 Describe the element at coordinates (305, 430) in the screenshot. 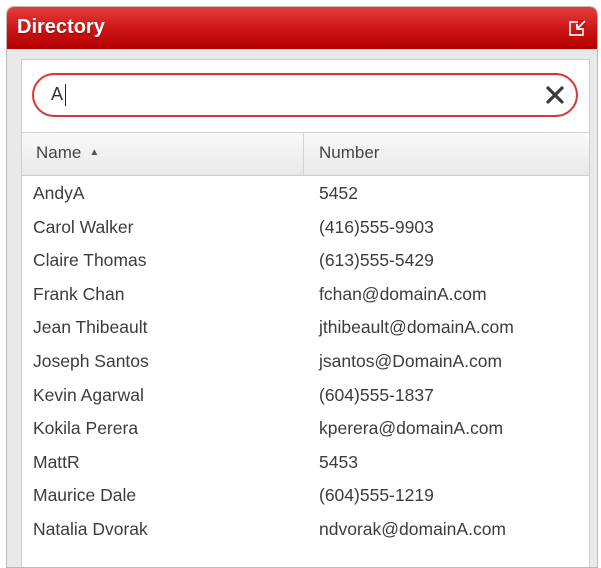

I see `table-row: Kokila Perera kperera@domainA.com` at that location.